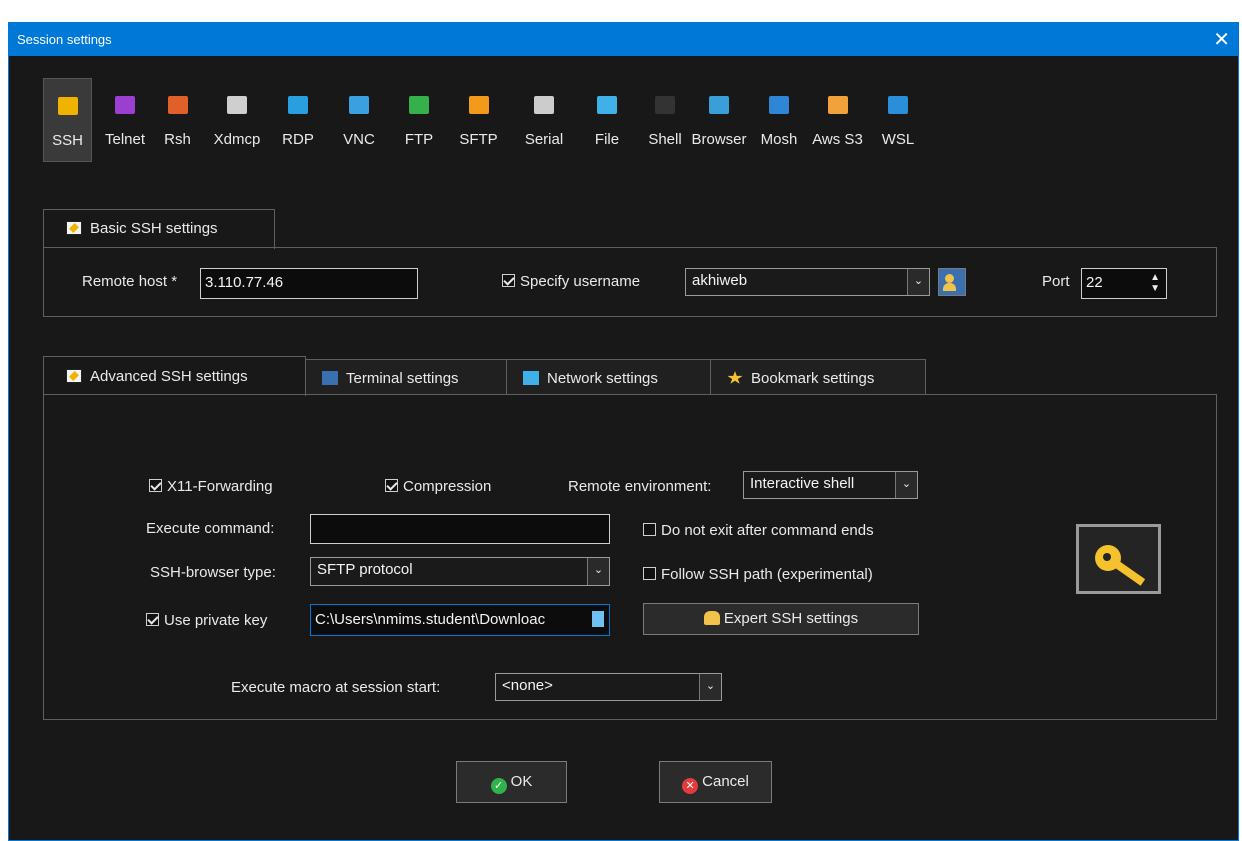 This screenshot has width=1242, height=841. Describe the element at coordinates (598, 619) in the screenshot. I see `browse-file-icon` at that location.